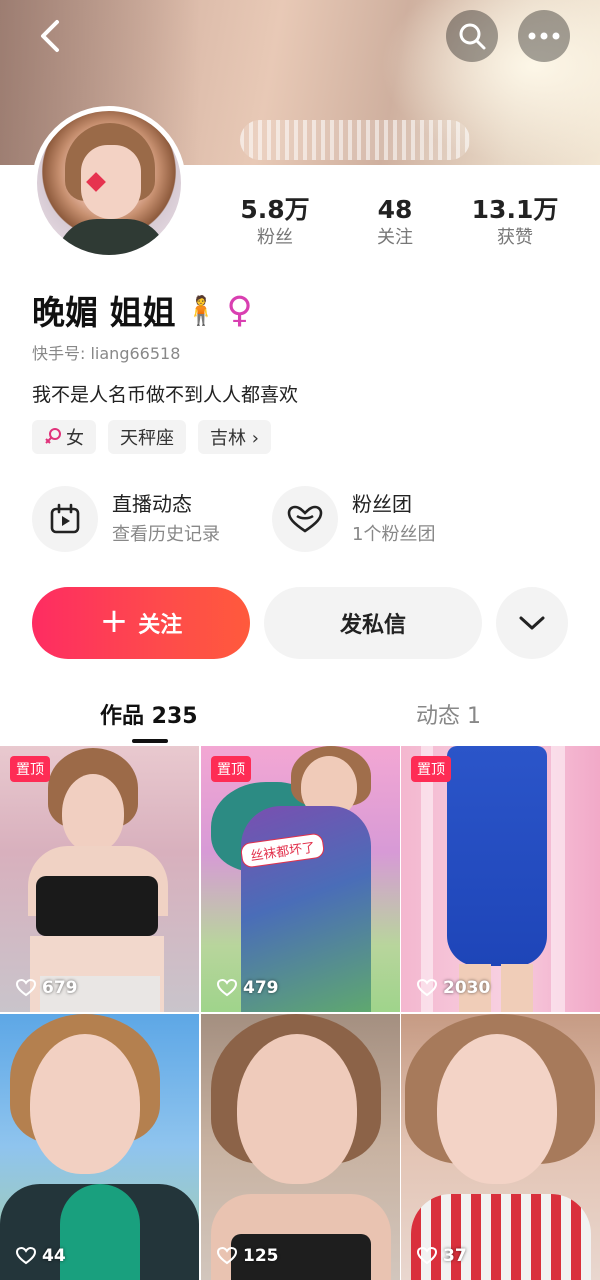  What do you see at coordinates (395, 209) in the screenshot?
I see `stat-value: 48` at bounding box center [395, 209].